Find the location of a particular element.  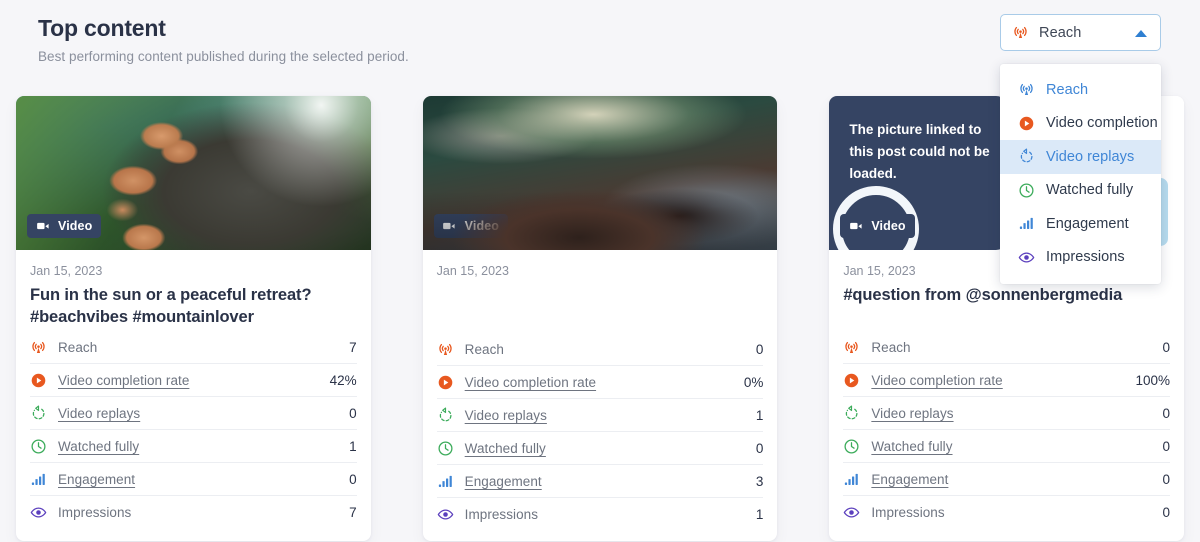

metric-select-value: Reach is located at coordinates (1060, 32).